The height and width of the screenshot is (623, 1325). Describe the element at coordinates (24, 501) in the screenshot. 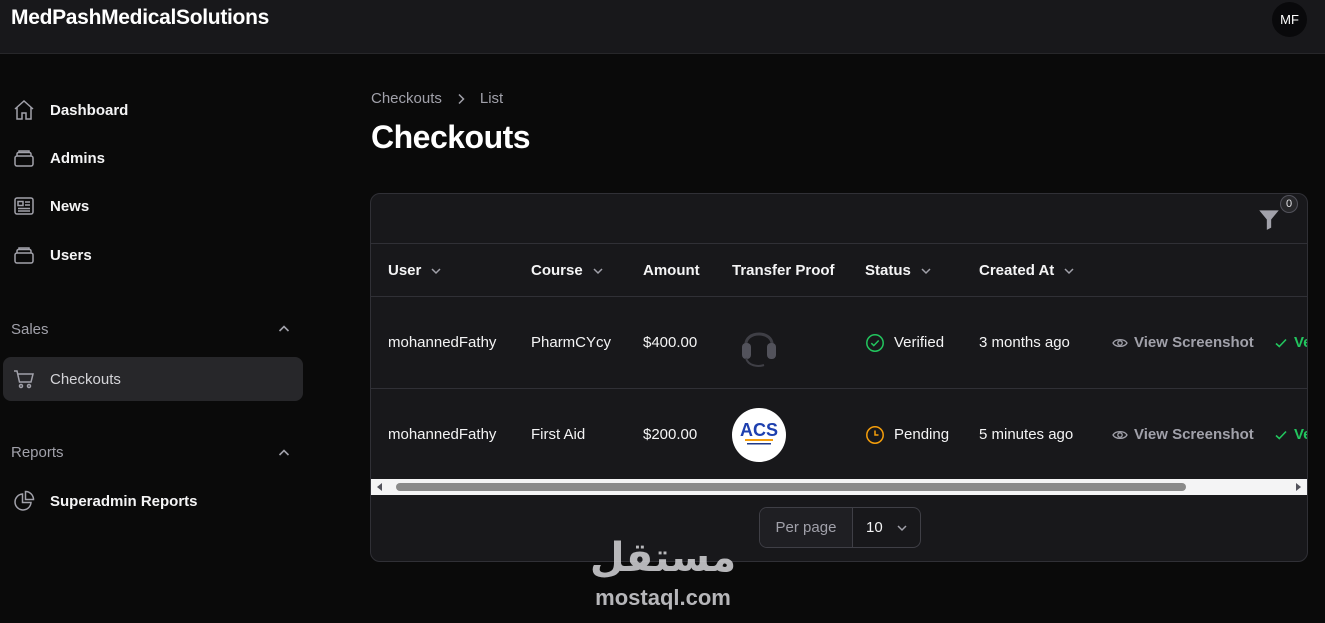

I see `pie-chart-icon` at that location.